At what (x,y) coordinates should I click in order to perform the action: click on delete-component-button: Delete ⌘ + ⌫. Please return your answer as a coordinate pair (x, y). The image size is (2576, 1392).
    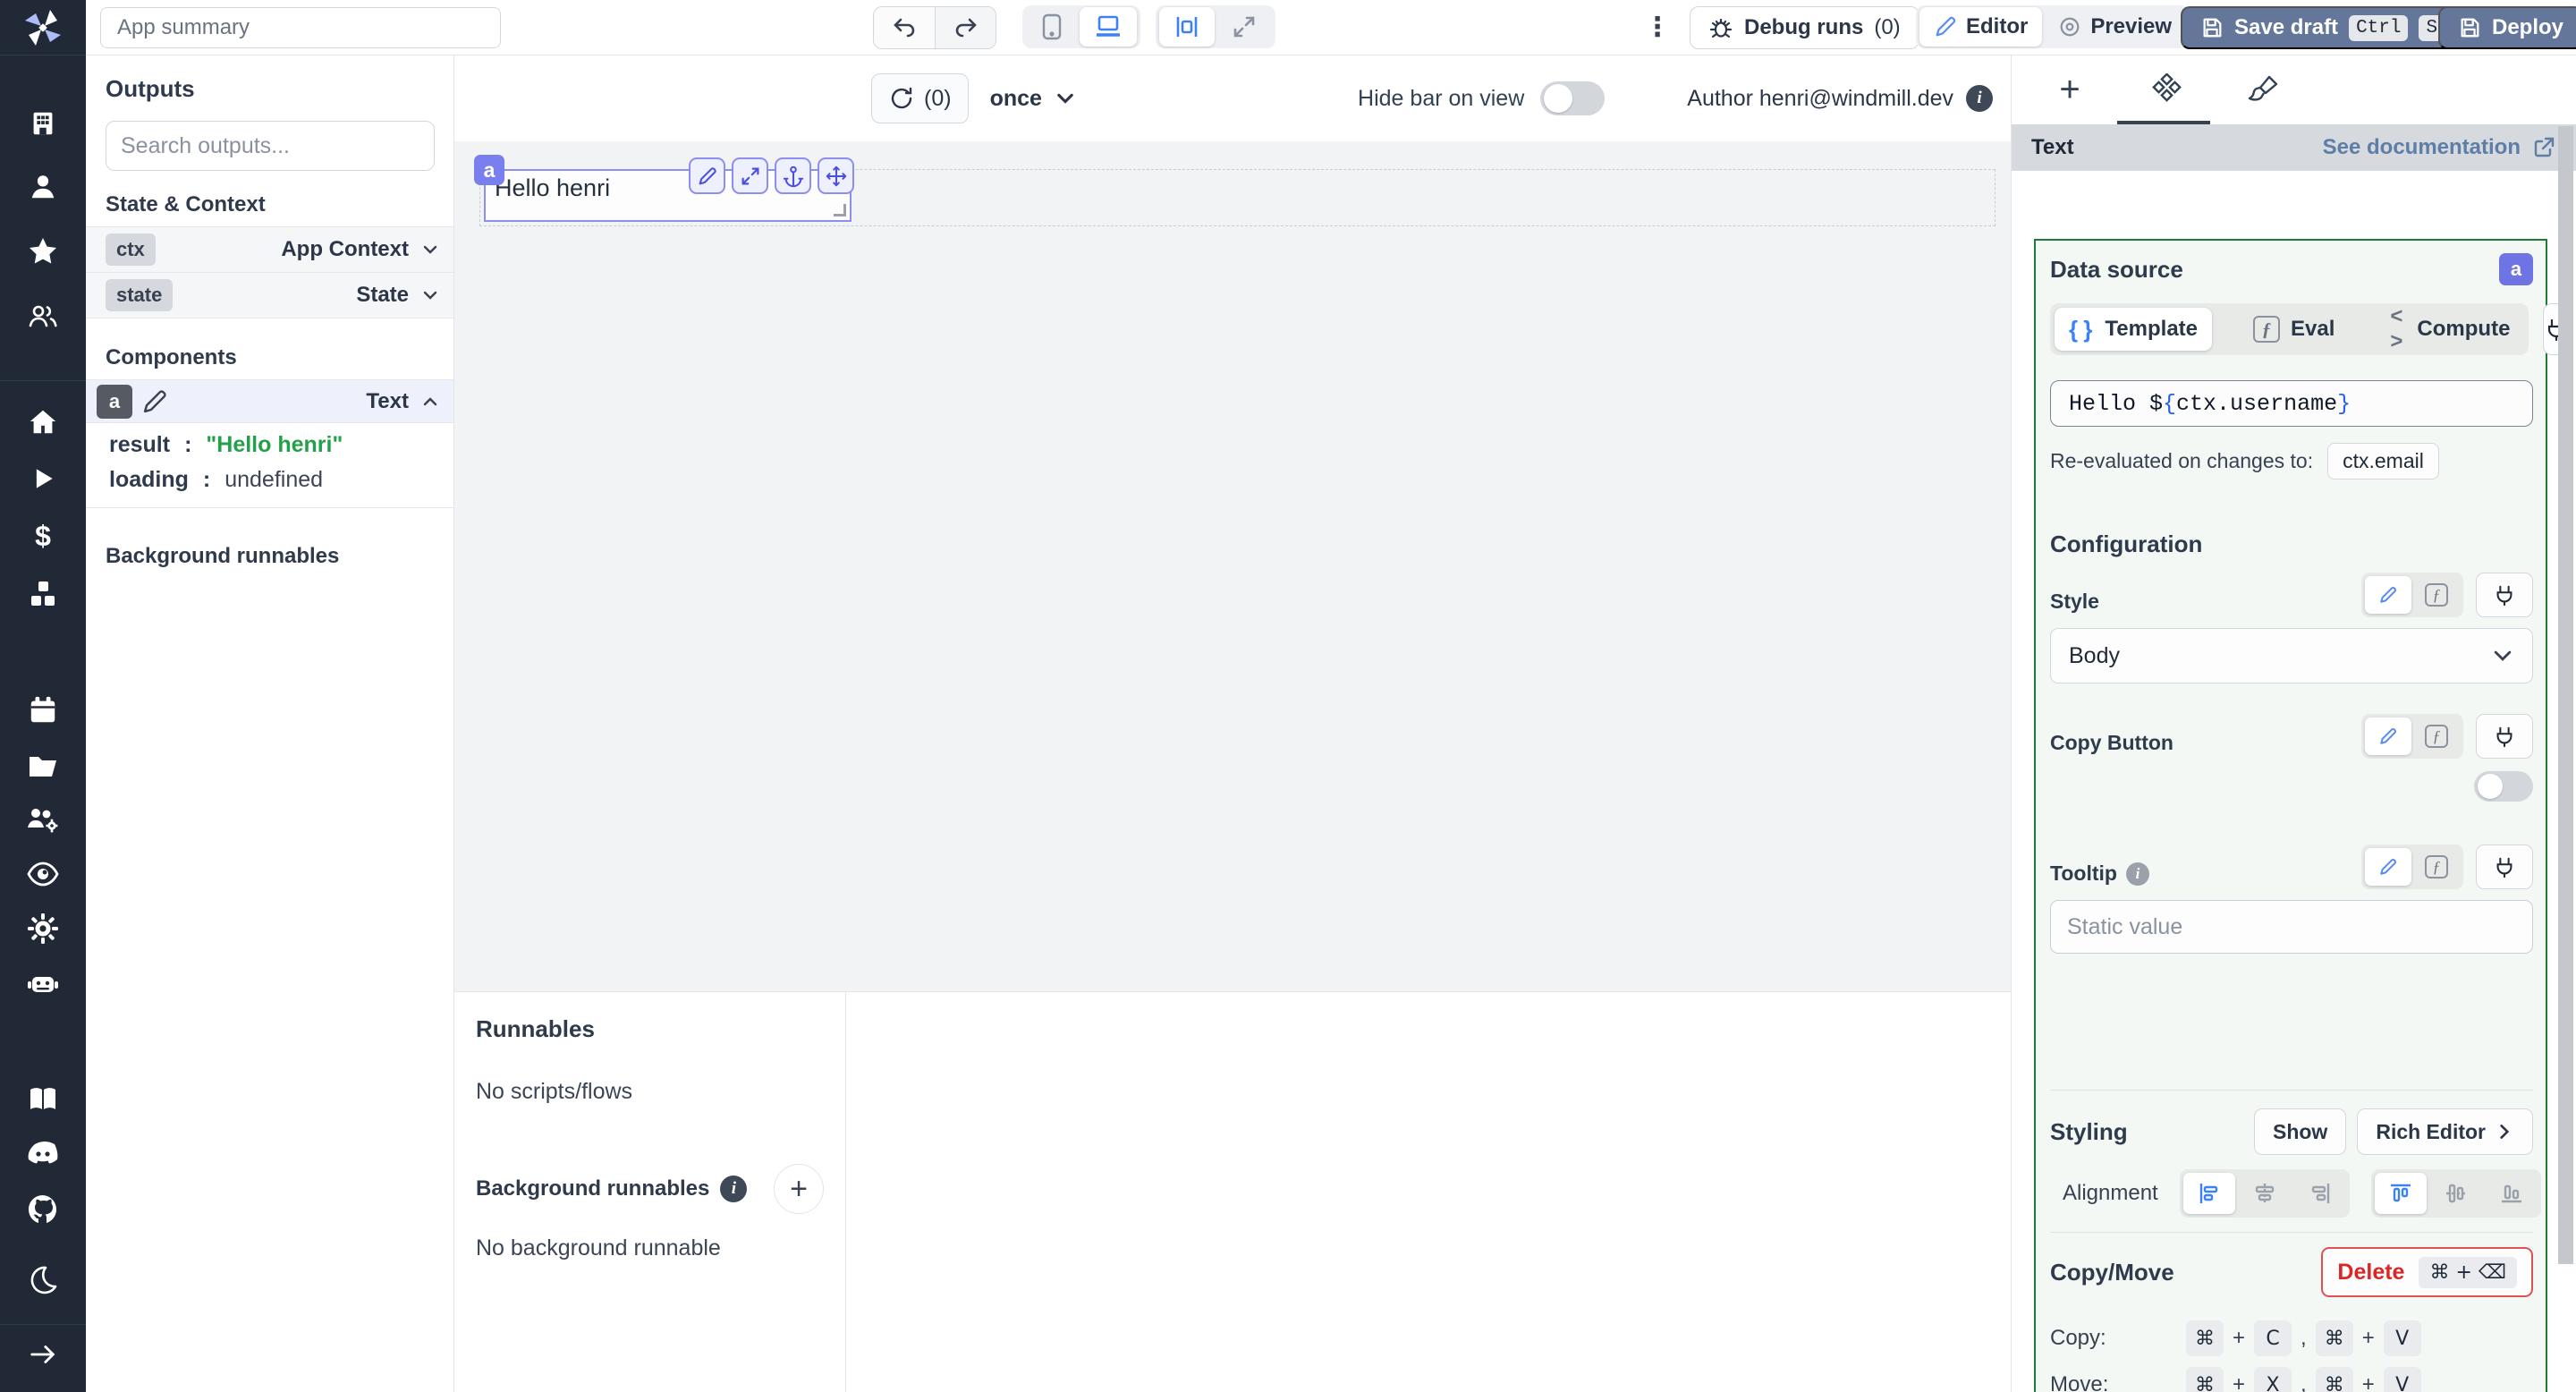
    Looking at the image, I should click on (2427, 1272).